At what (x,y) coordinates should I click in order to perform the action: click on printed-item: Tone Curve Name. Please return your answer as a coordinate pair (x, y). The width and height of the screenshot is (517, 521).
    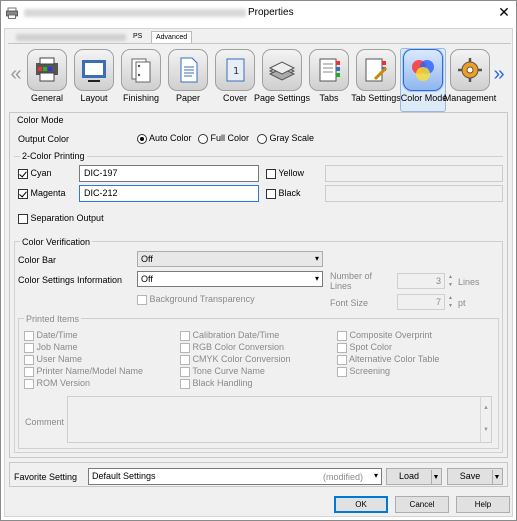
    Looking at the image, I should click on (235, 371).